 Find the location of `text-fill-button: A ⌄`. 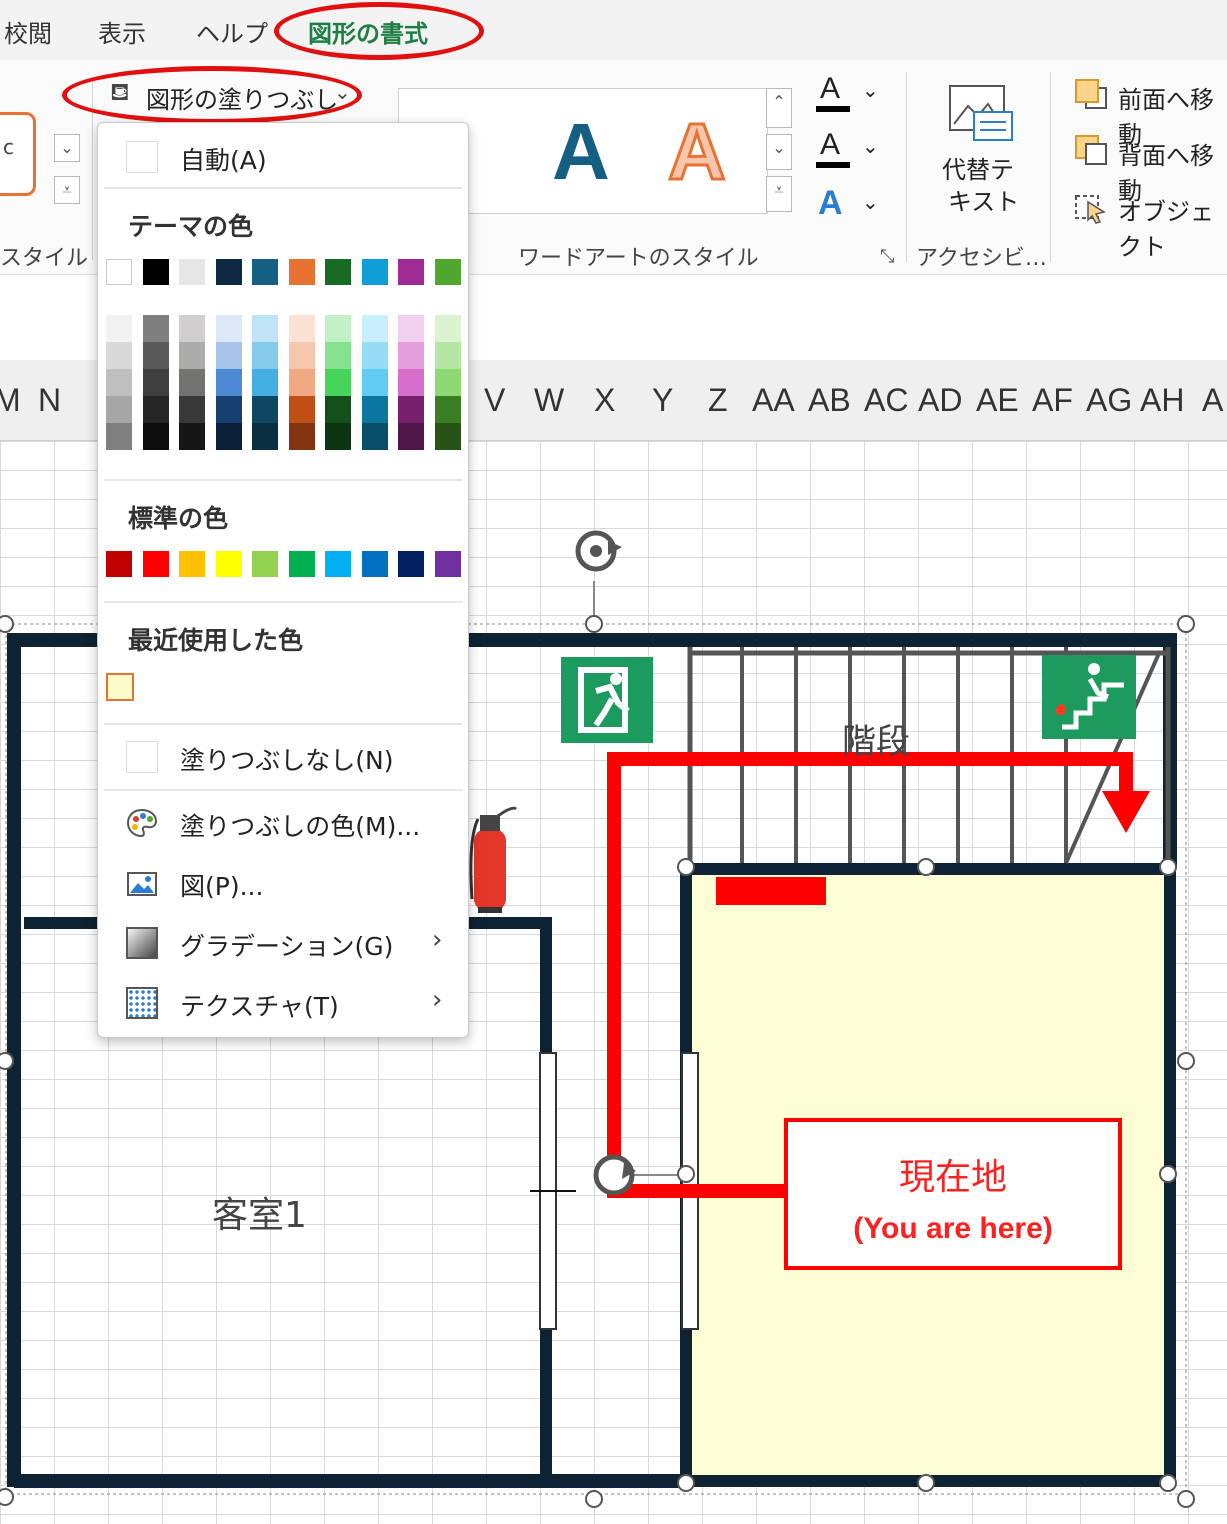

text-fill-button: A ⌄ is located at coordinates (847, 94).